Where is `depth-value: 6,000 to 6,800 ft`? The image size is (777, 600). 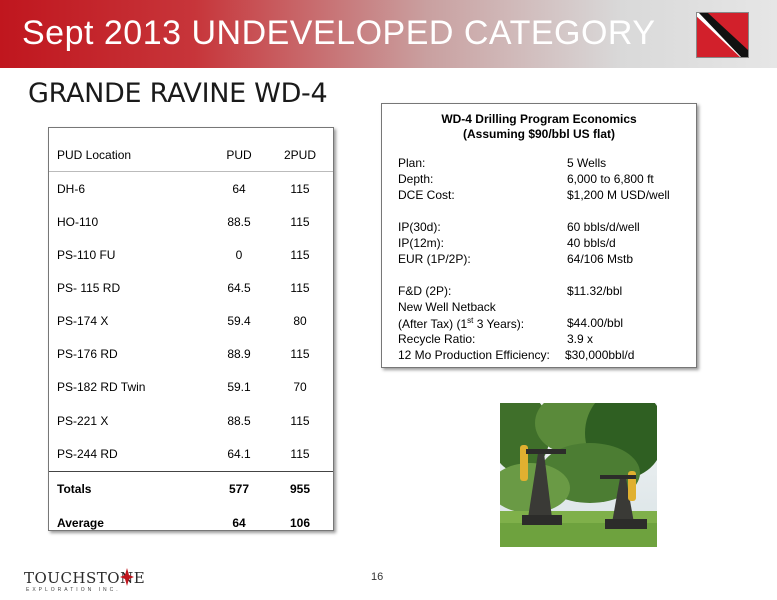 depth-value: 6,000 to 6,800 ft is located at coordinates (610, 179).